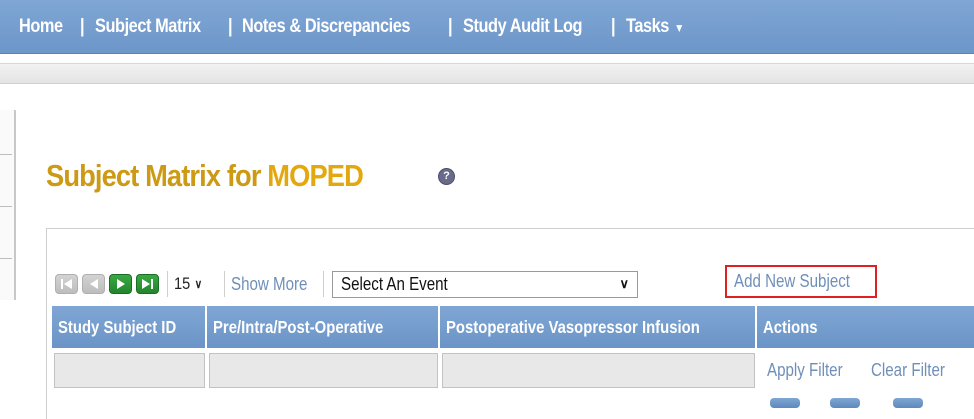  I want to click on secondary-bar, so click(487, 73).